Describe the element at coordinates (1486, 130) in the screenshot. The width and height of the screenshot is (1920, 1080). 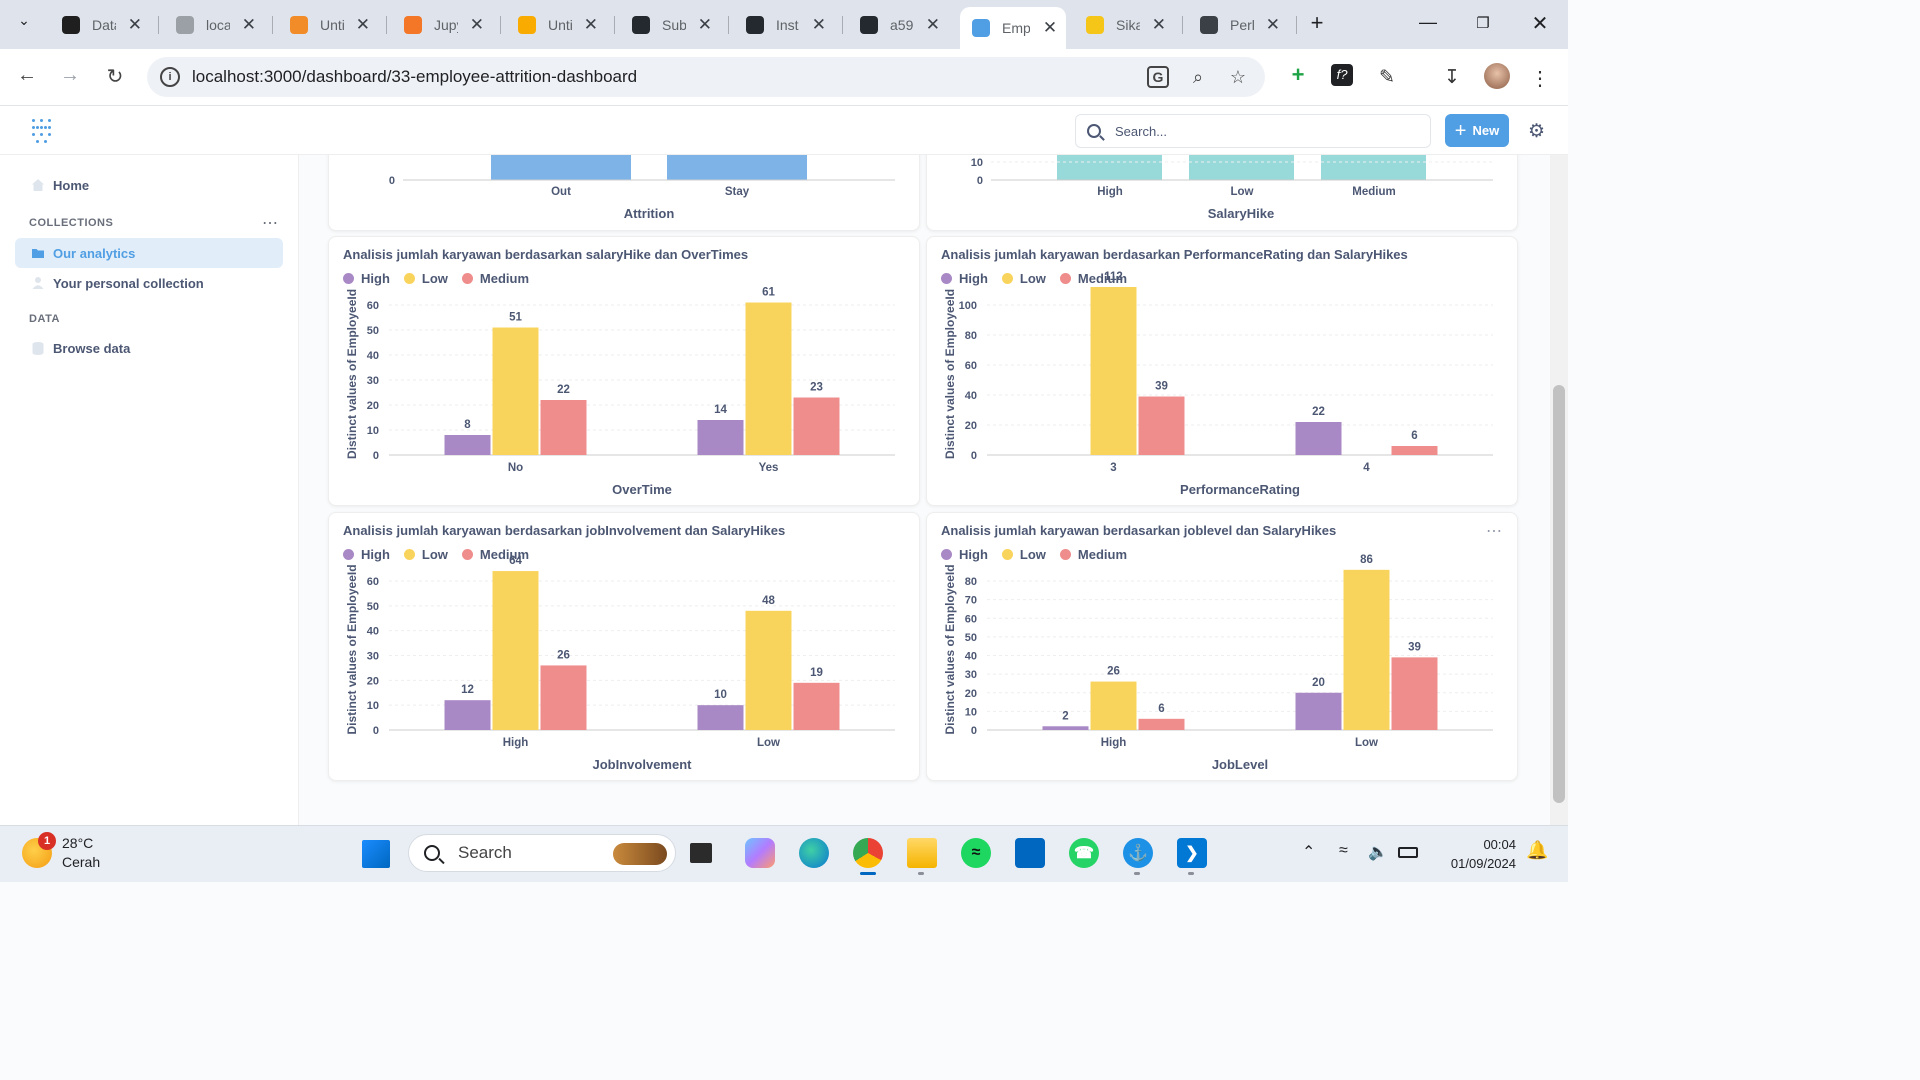
I see `new-button-label: New` at that location.